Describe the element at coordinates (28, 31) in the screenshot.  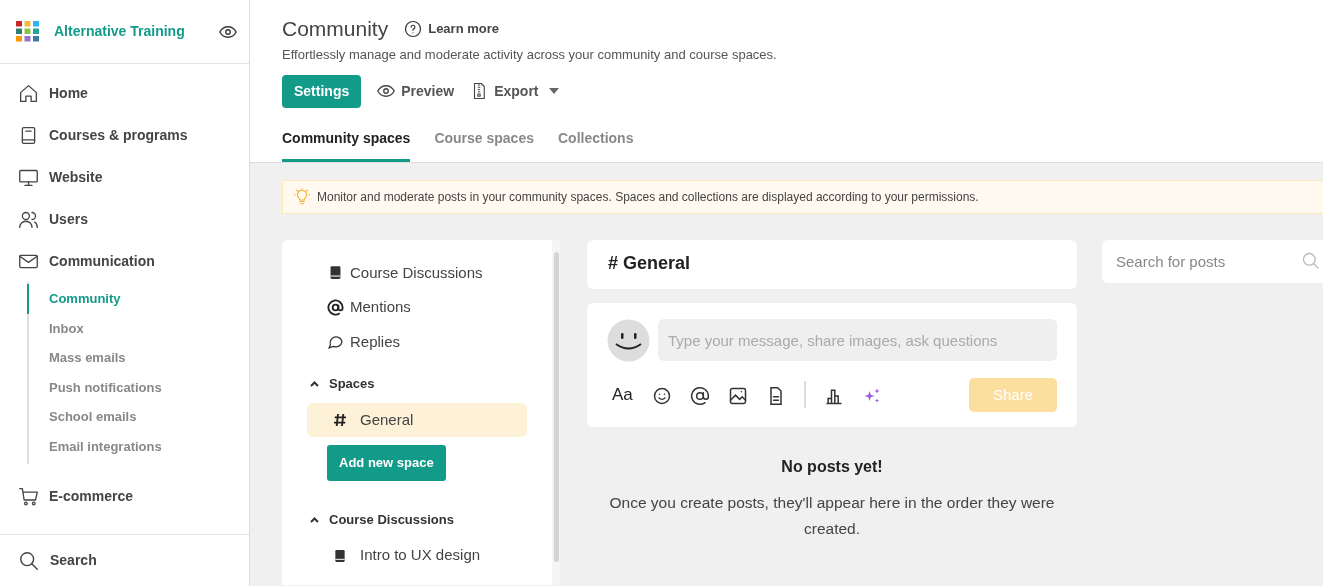
I see `logo-icon` at that location.